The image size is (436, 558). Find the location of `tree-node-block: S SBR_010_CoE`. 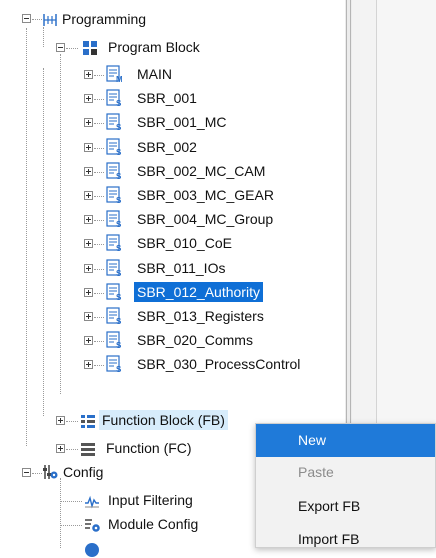

tree-node-block: S SBR_010_CoE is located at coordinates (172, 243).